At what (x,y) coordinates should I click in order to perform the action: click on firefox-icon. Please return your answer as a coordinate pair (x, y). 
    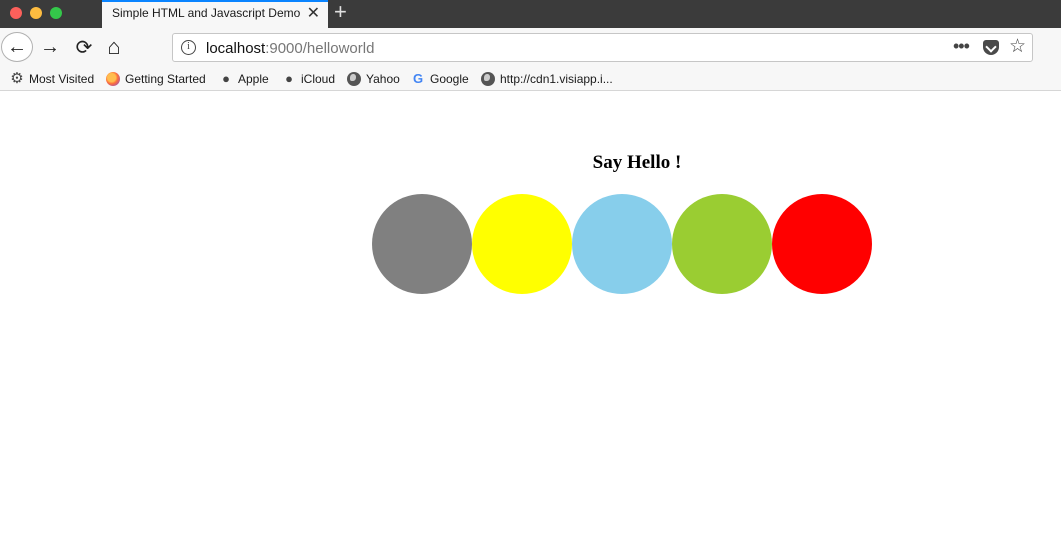
    Looking at the image, I should click on (113, 78).